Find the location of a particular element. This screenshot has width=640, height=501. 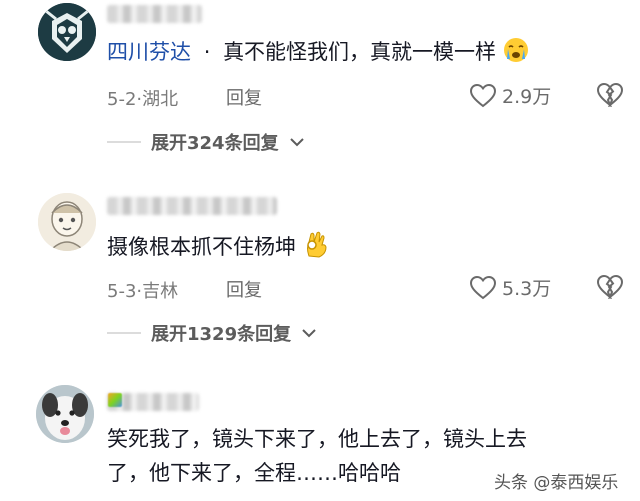

expand-replies-label: 展开1329条回复 is located at coordinates (221, 334).